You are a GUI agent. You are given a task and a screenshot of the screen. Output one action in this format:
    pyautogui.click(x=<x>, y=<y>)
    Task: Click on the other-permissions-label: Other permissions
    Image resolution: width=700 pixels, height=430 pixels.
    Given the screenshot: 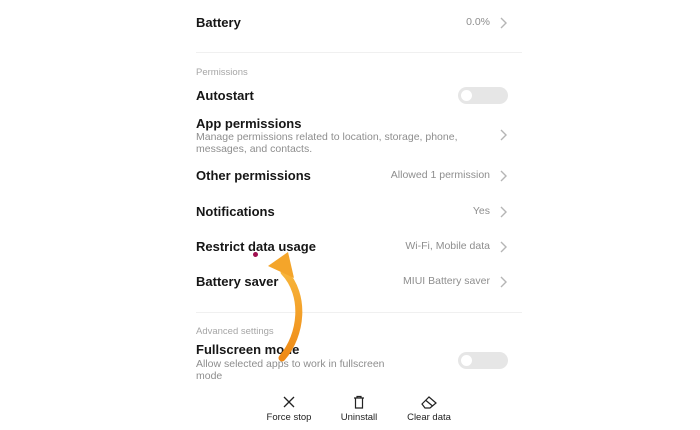 What is the action you would take?
    pyautogui.click(x=253, y=175)
    